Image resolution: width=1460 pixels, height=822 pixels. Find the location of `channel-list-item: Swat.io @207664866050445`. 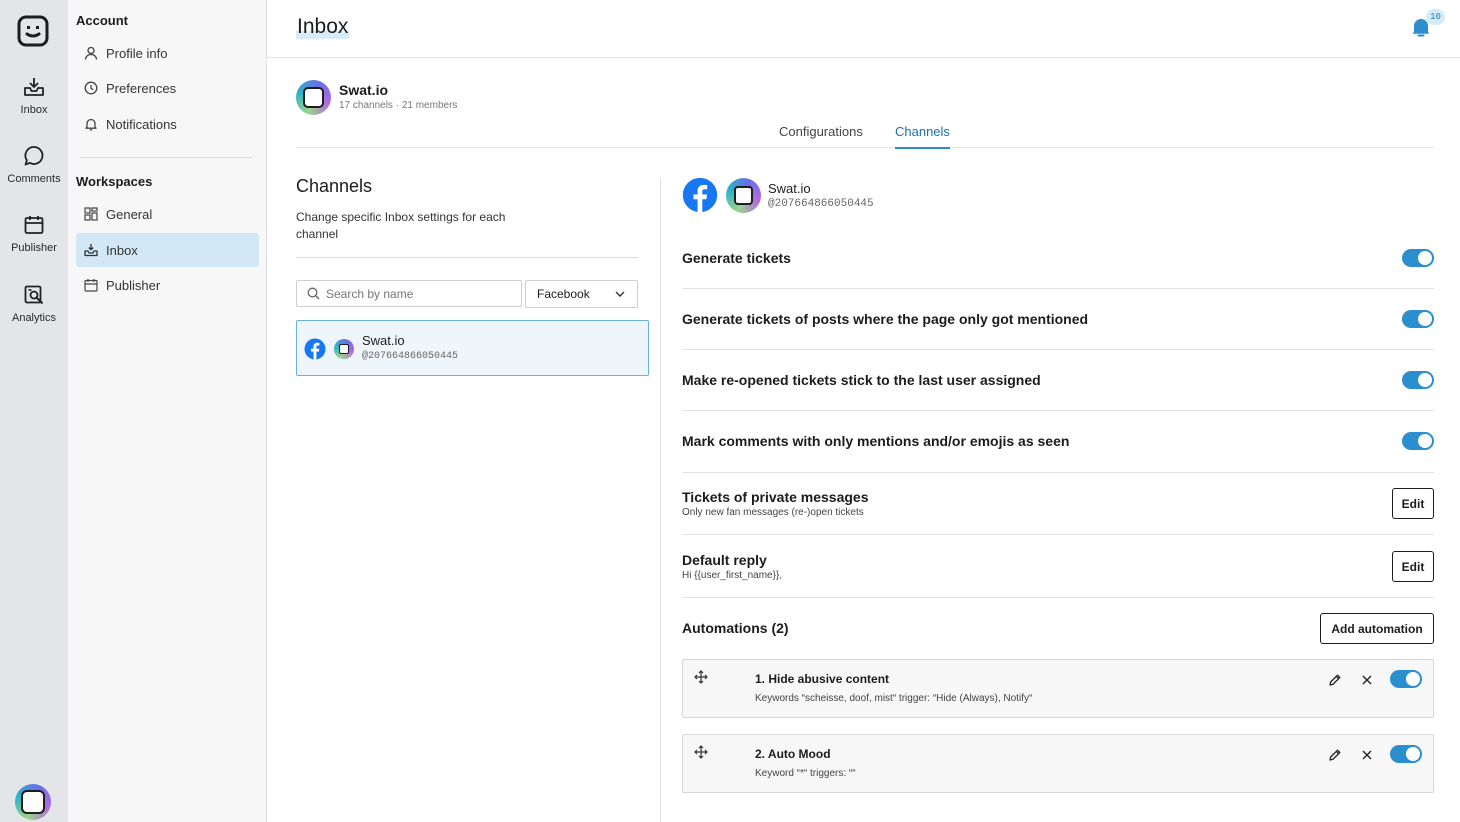

channel-list-item: Swat.io @207664866050445 is located at coordinates (472, 348).